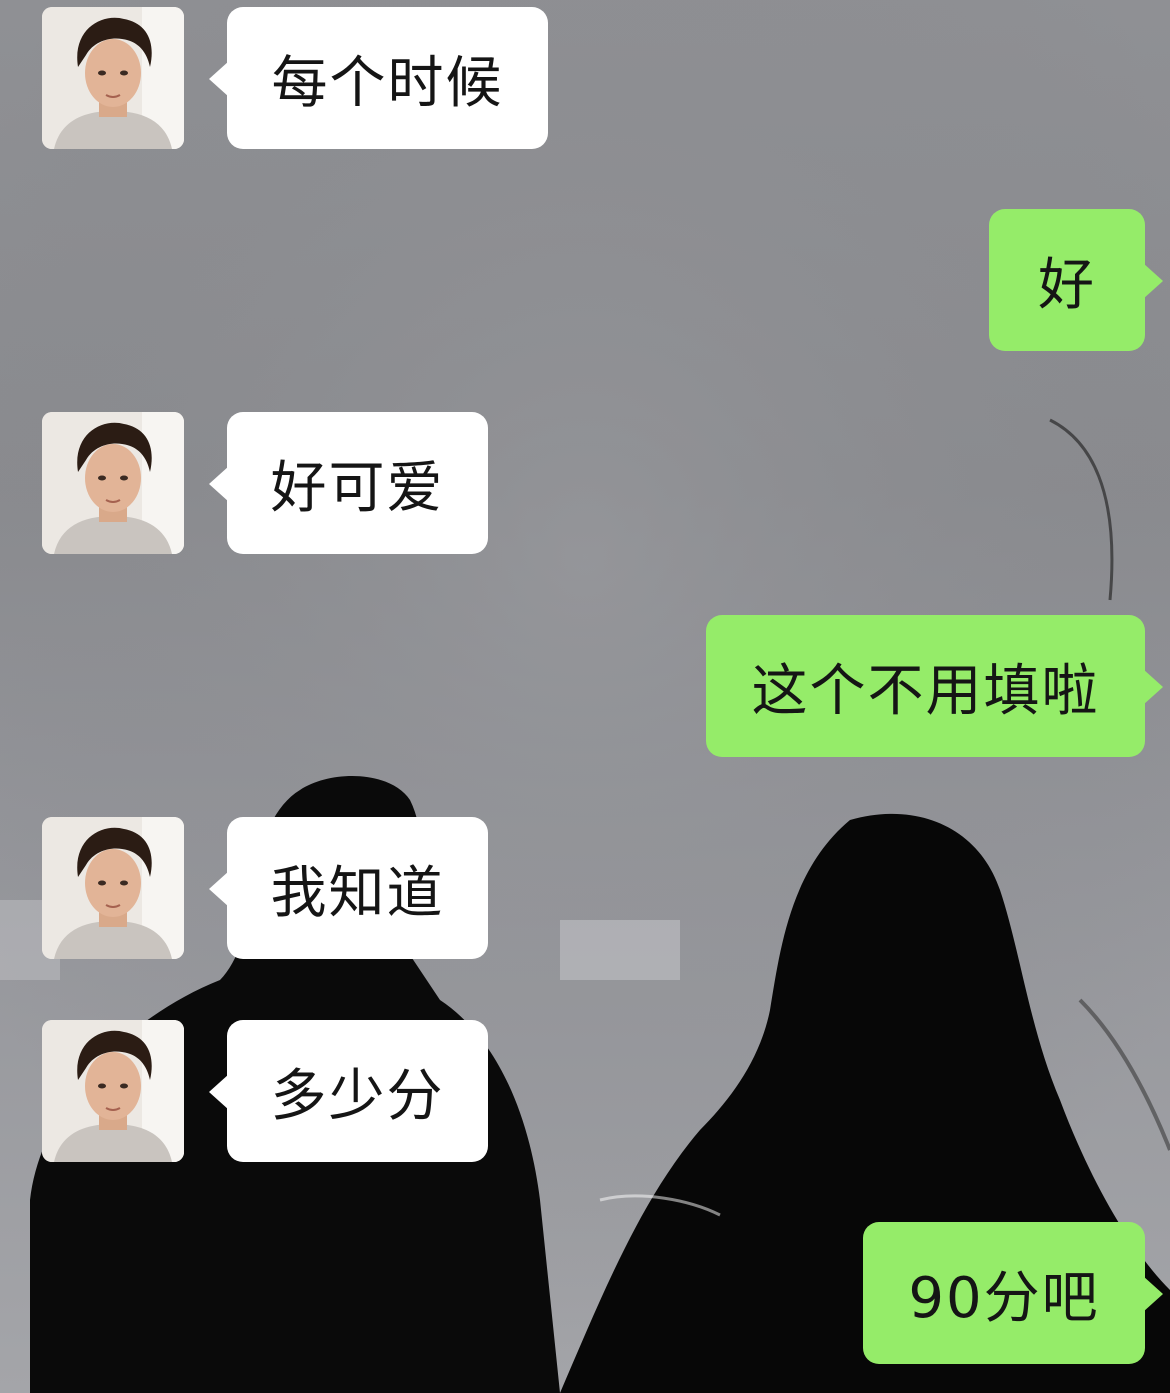 The width and height of the screenshot is (1170, 1393). I want to click on message-text: 多少分, so click(357, 1096).